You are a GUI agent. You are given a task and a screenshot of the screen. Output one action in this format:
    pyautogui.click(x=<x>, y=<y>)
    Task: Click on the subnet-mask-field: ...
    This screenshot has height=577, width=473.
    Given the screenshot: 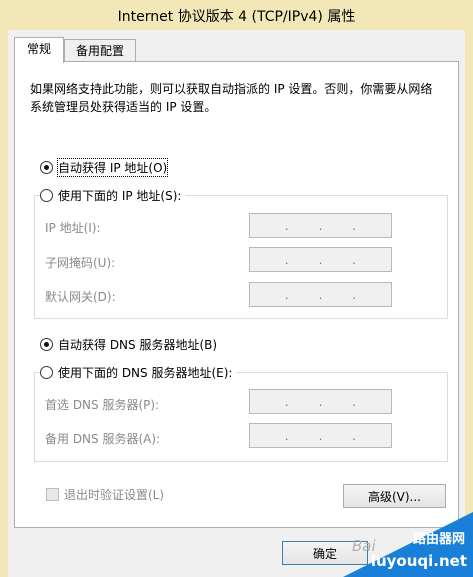 What is the action you would take?
    pyautogui.click(x=320, y=259)
    